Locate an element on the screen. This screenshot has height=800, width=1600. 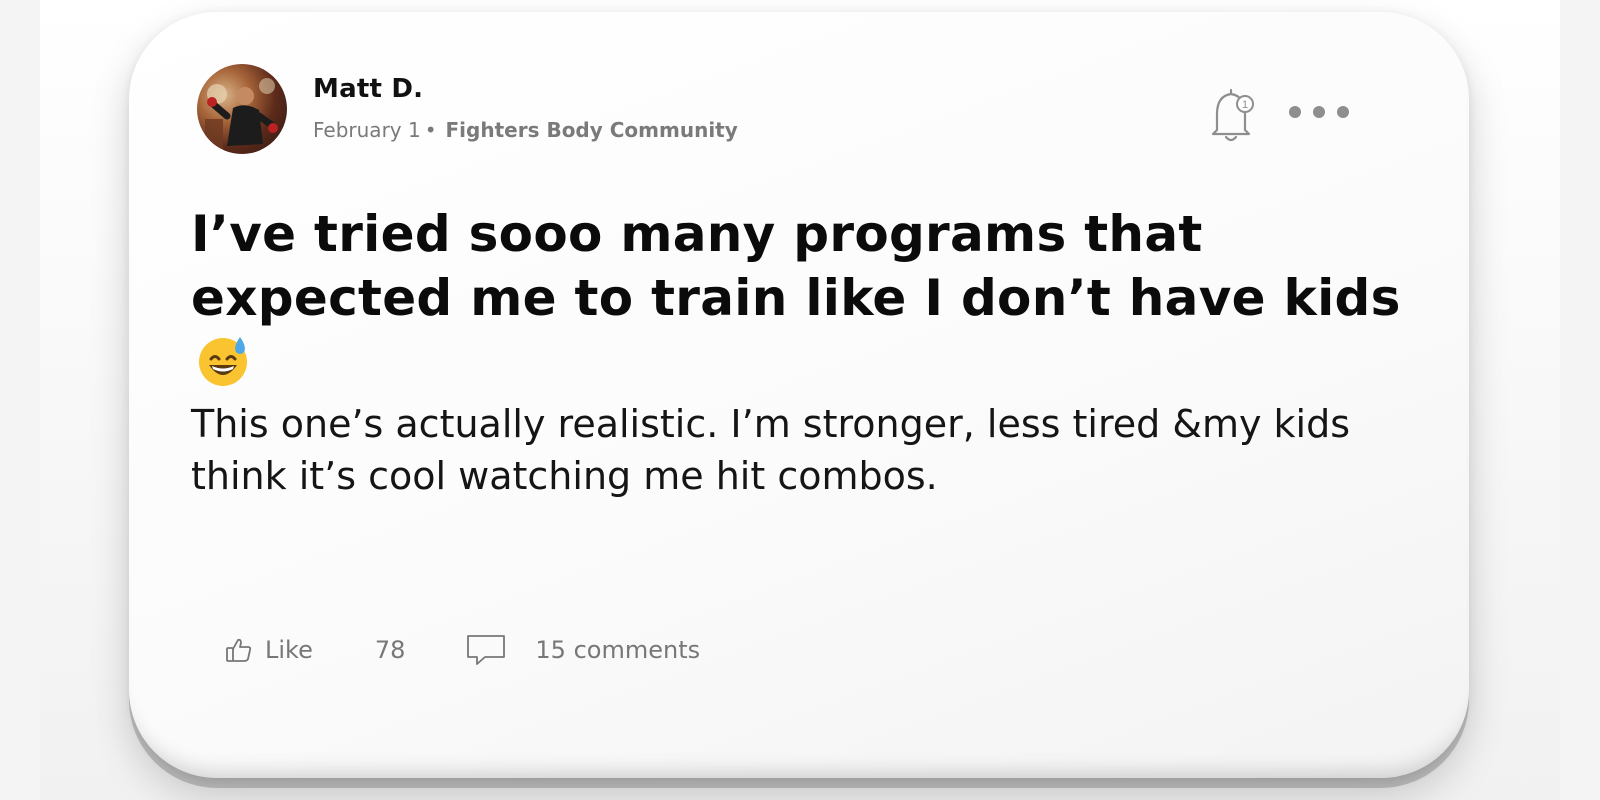
author-avatar is located at coordinates (242, 109).